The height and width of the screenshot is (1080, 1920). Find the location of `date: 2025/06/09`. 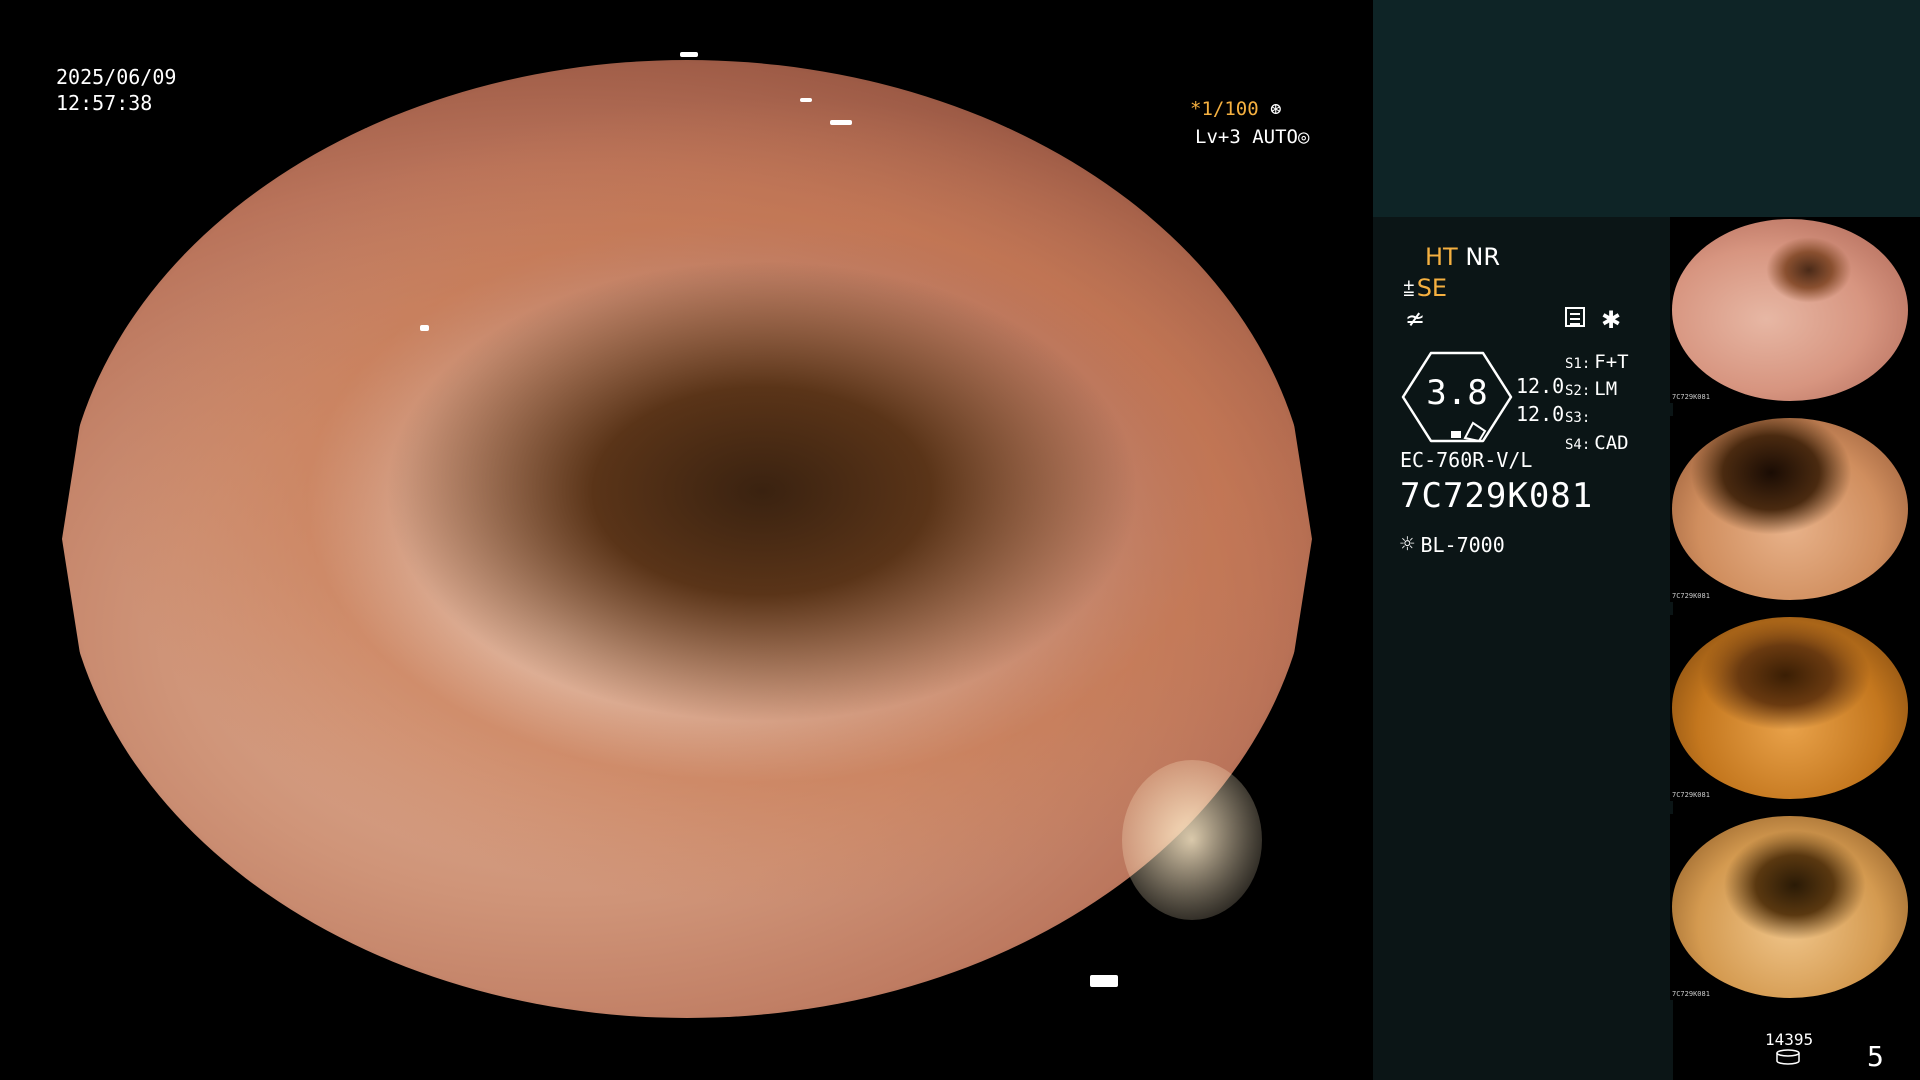

date: 2025/06/09 is located at coordinates (116, 77).